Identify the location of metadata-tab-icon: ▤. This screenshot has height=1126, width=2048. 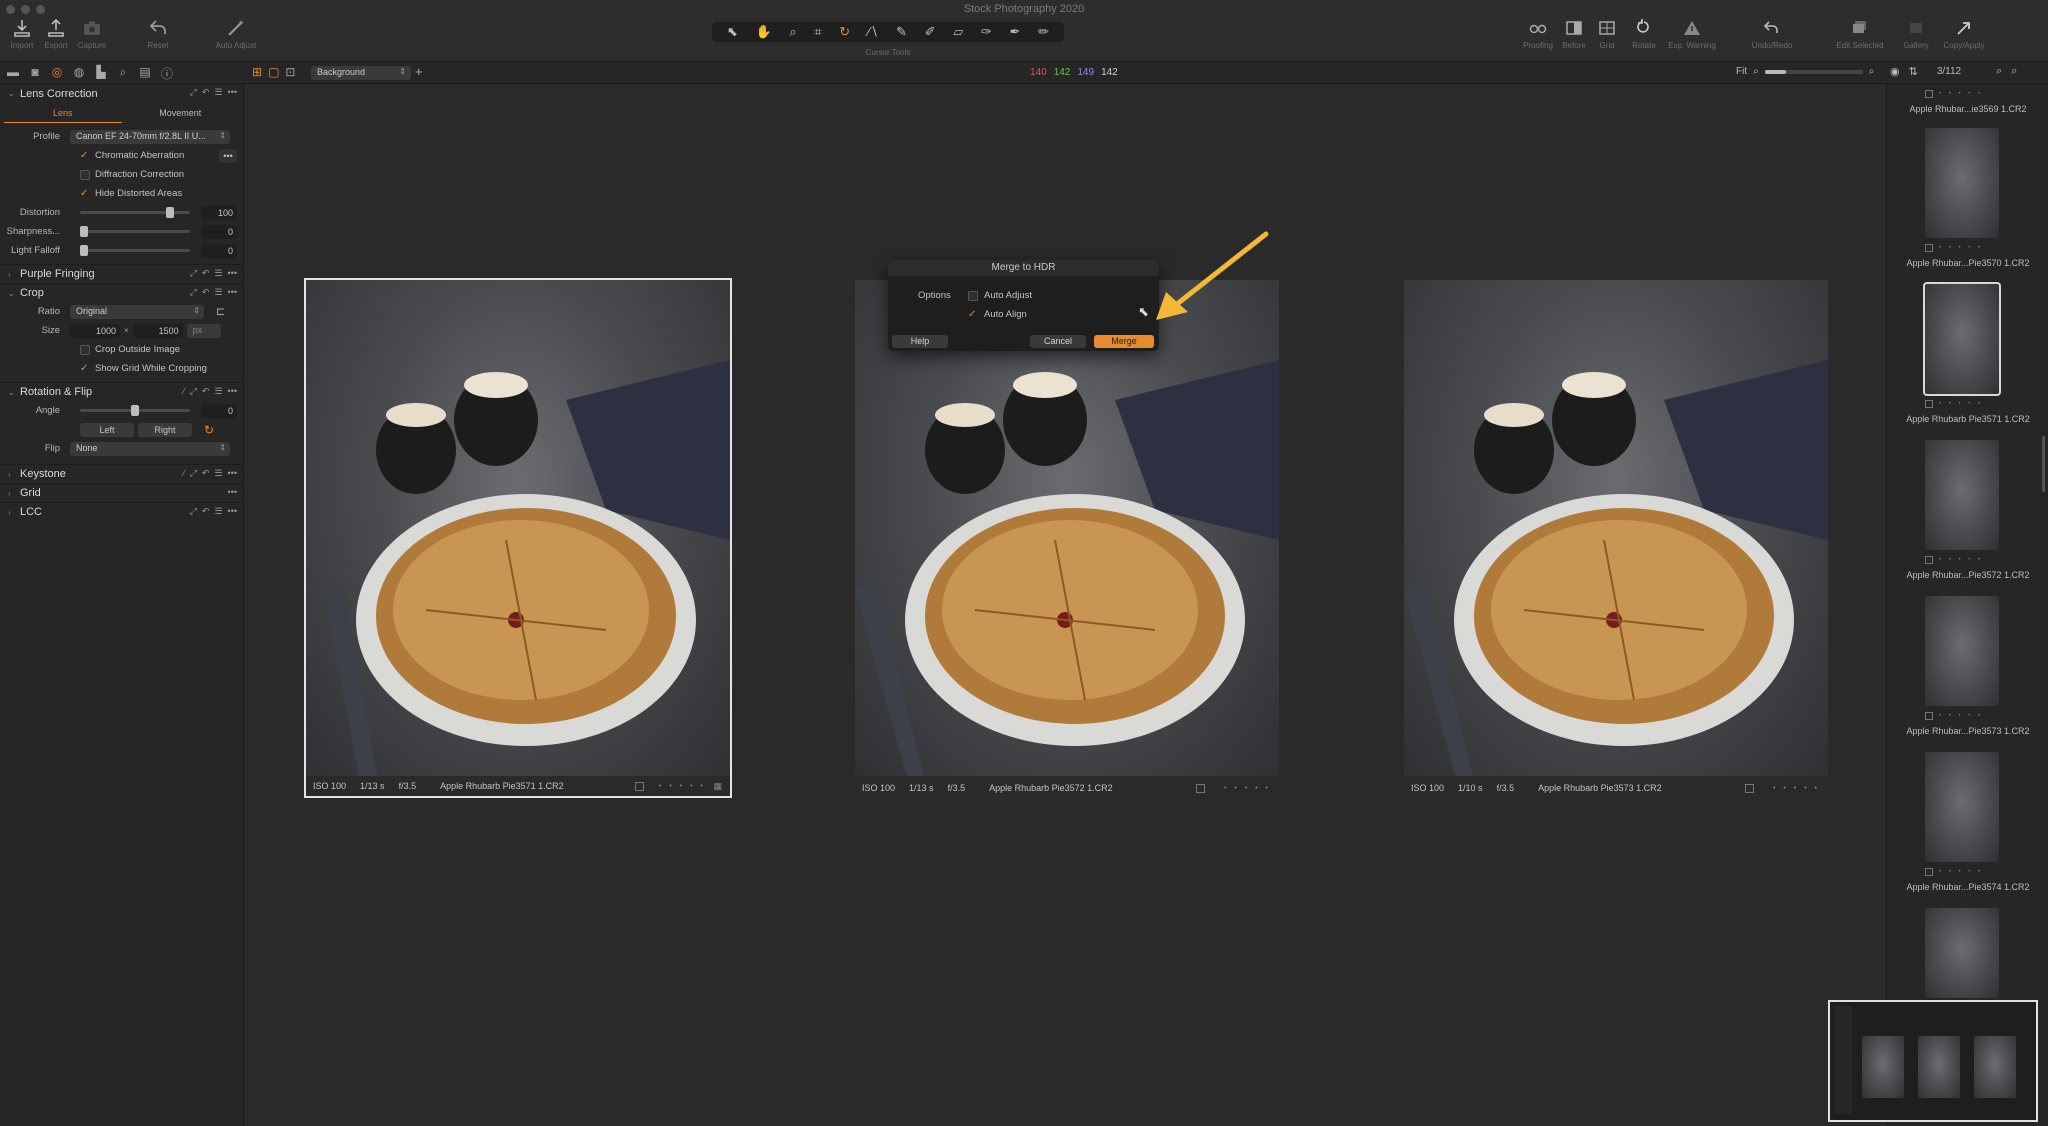
(145, 73).